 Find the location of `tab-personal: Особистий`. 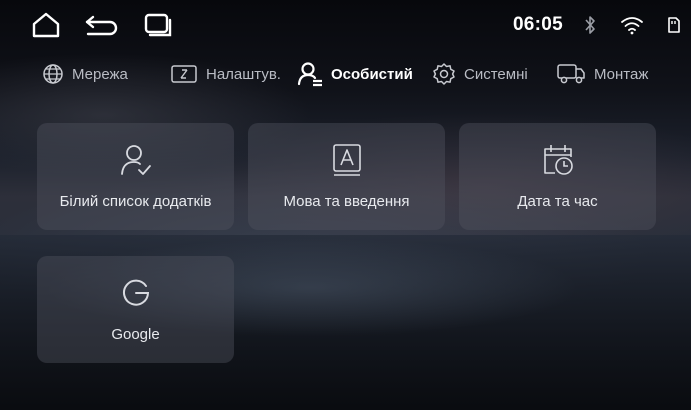

tab-personal: Особистий is located at coordinates (355, 74).